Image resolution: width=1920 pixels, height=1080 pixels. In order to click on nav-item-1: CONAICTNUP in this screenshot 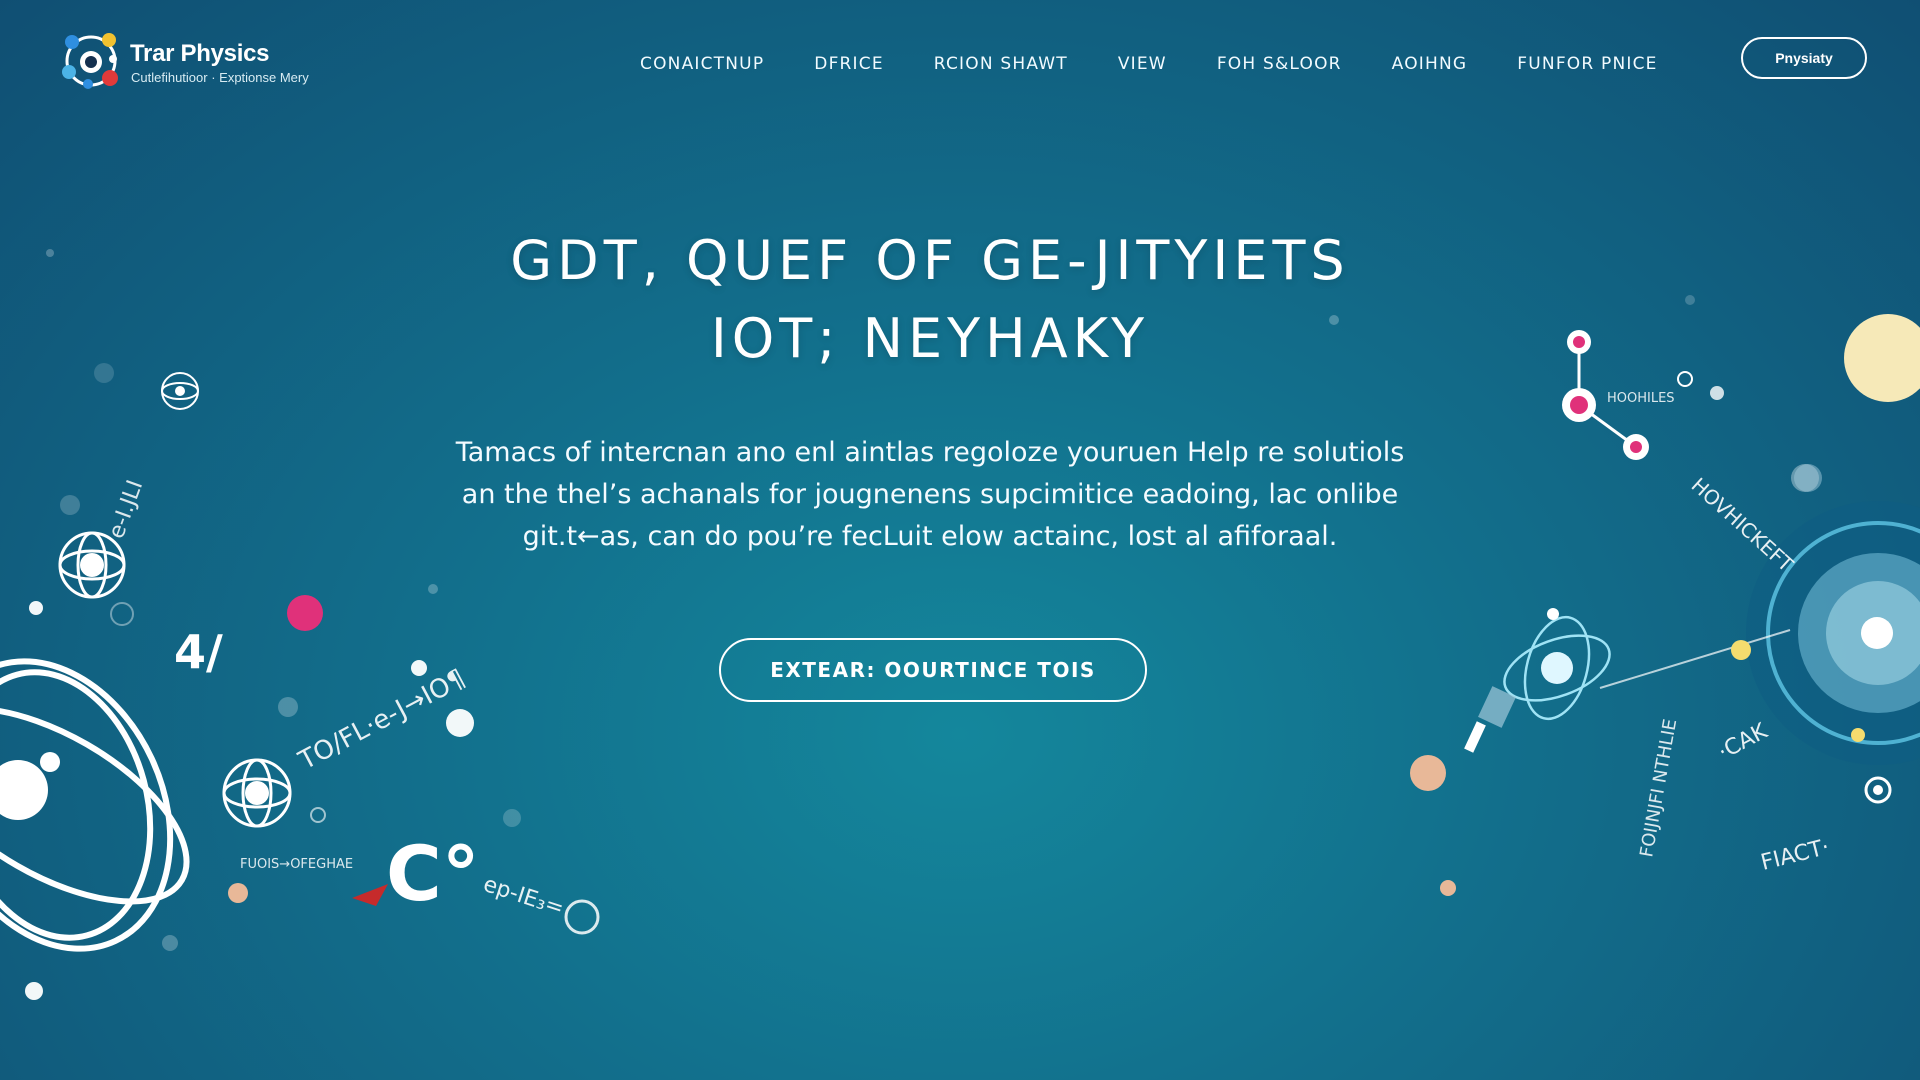, I will do `click(702, 64)`.